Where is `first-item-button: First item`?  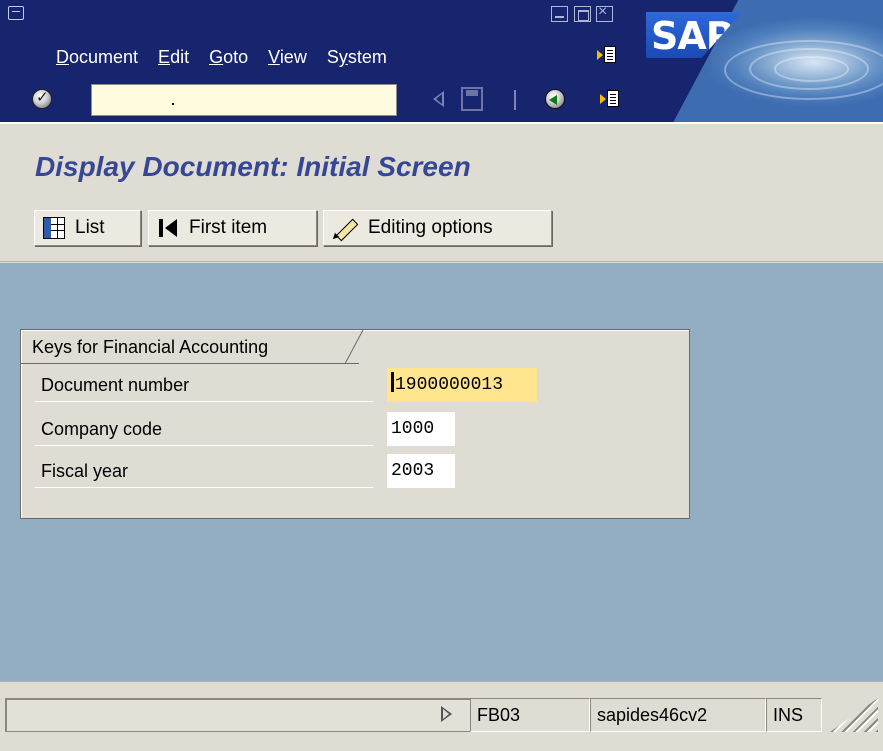 first-item-button: First item is located at coordinates (232, 228).